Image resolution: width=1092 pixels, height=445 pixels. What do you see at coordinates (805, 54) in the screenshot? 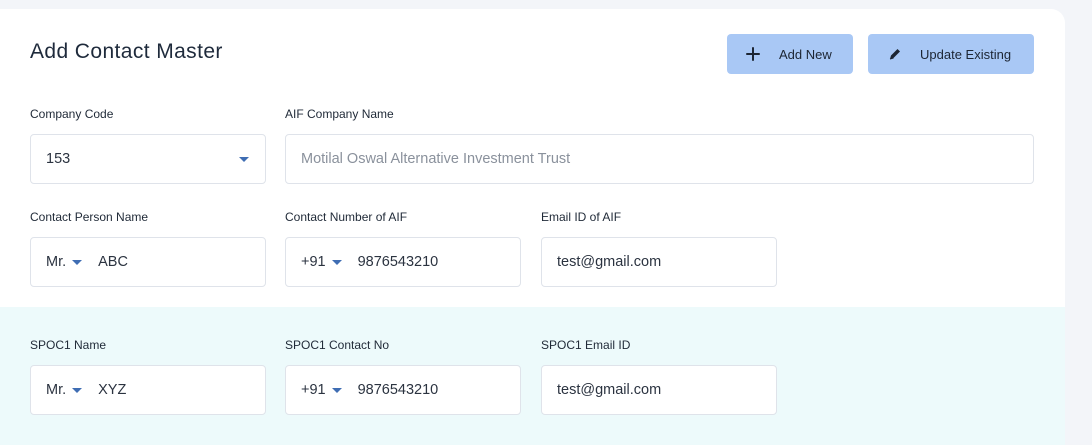
I see `add-new-label: Add New` at bounding box center [805, 54].